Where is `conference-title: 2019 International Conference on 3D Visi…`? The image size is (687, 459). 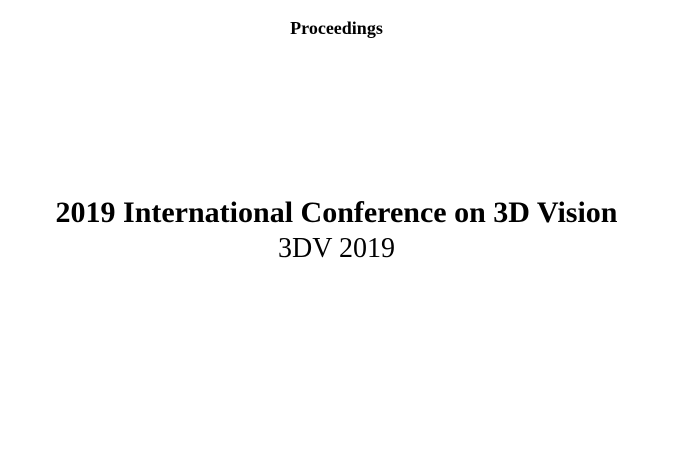 conference-title: 2019 International Conference on 3D Visi… is located at coordinates (336, 212).